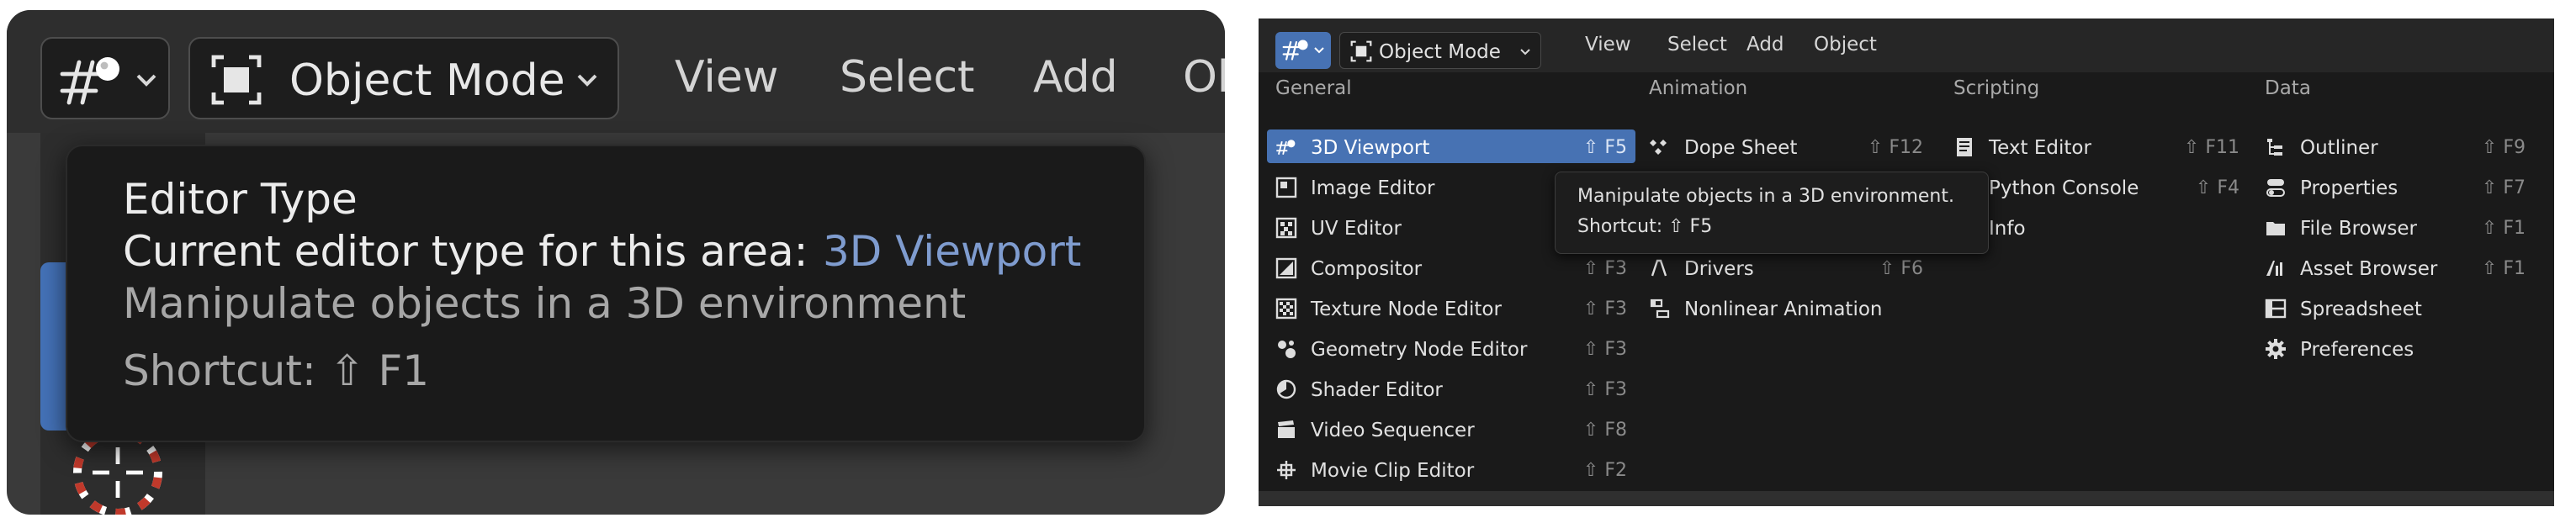 The width and height of the screenshot is (2576, 523). Describe the element at coordinates (2274, 269) in the screenshot. I see `asset-browser-icon` at that location.